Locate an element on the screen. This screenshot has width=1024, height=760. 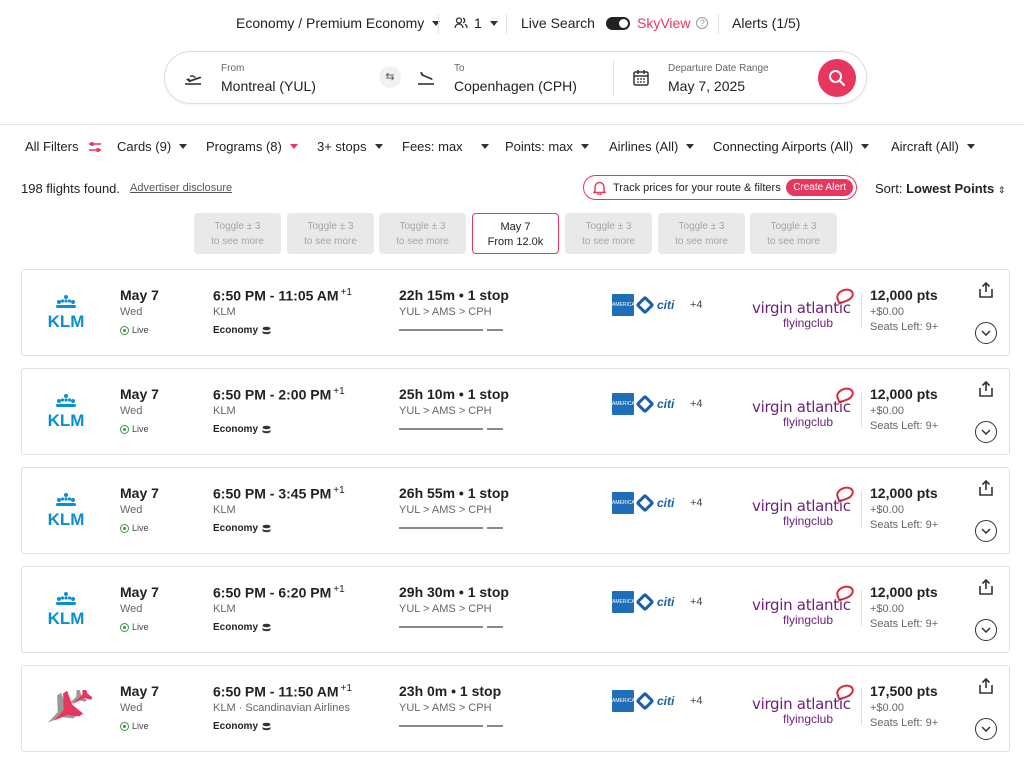
aircraft-filter: Aircraft (All) is located at coordinates (933, 146).